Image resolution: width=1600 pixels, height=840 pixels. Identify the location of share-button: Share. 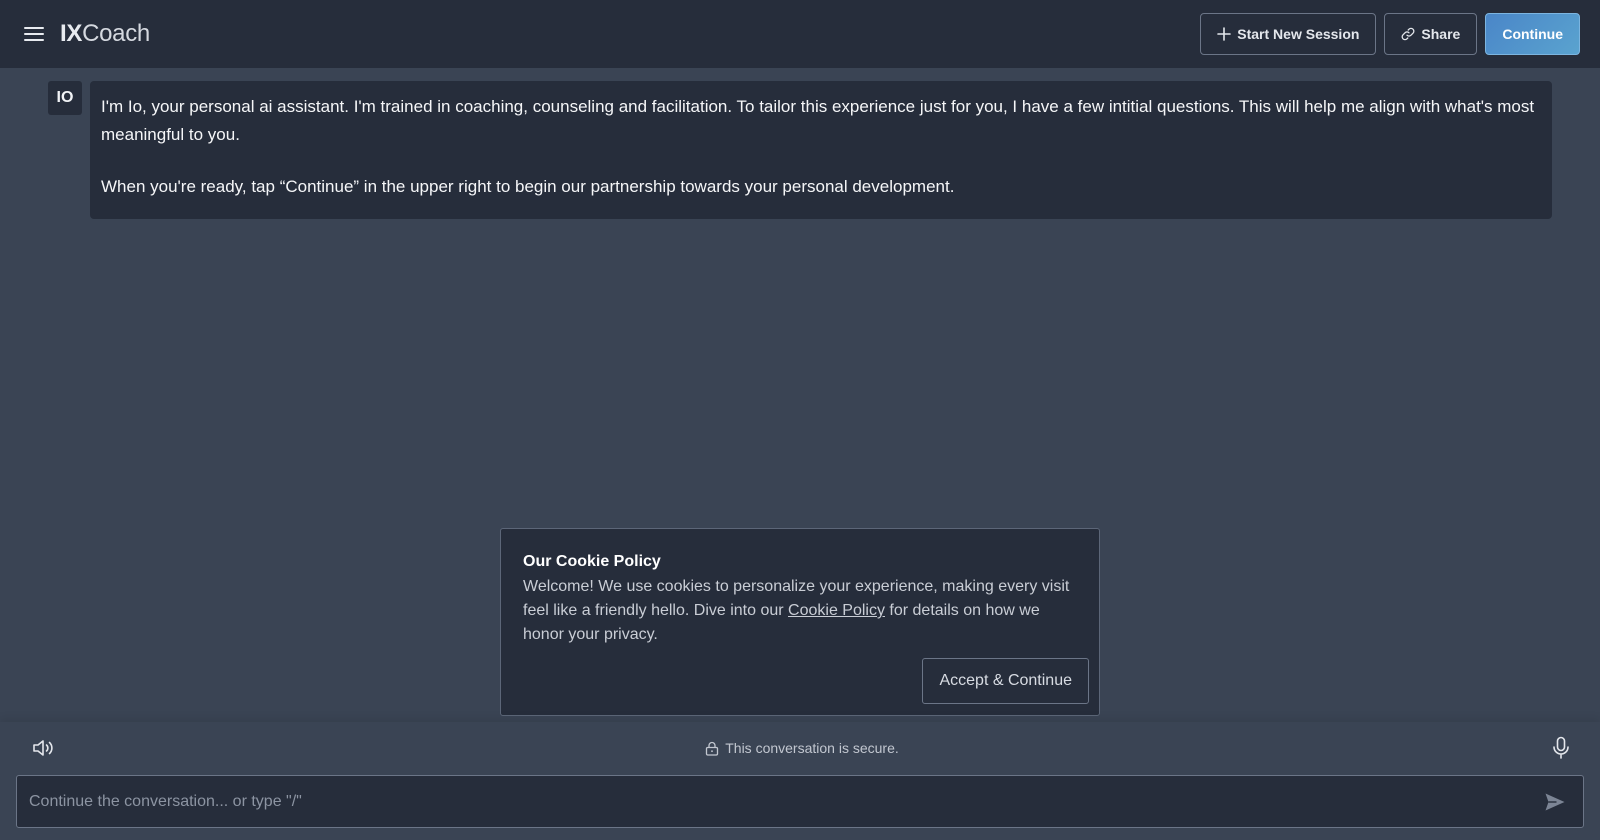
(1431, 34).